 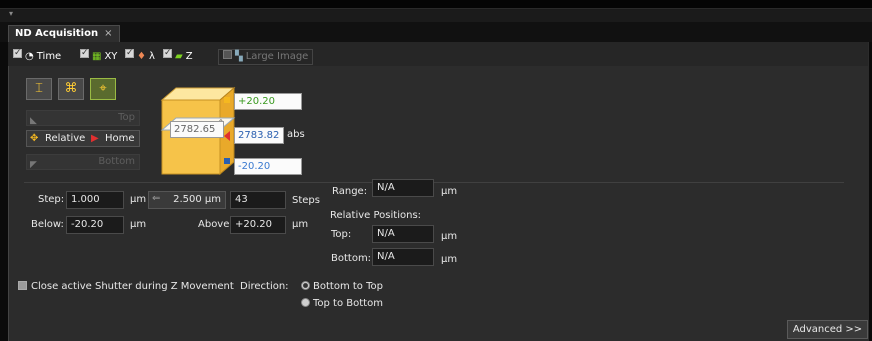 What do you see at coordinates (138, 199) in the screenshot?
I see `step-unit: µm` at bounding box center [138, 199].